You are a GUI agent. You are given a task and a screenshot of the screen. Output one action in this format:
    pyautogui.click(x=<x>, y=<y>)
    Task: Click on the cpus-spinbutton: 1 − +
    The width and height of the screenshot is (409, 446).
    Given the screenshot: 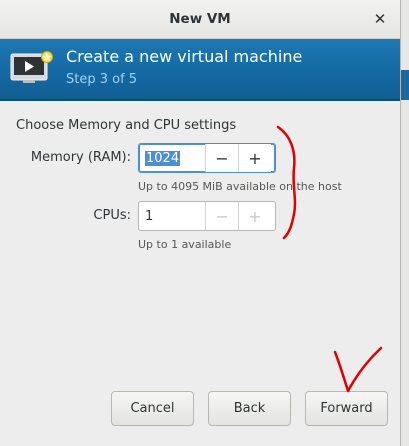 What is the action you would take?
    pyautogui.click(x=207, y=216)
    